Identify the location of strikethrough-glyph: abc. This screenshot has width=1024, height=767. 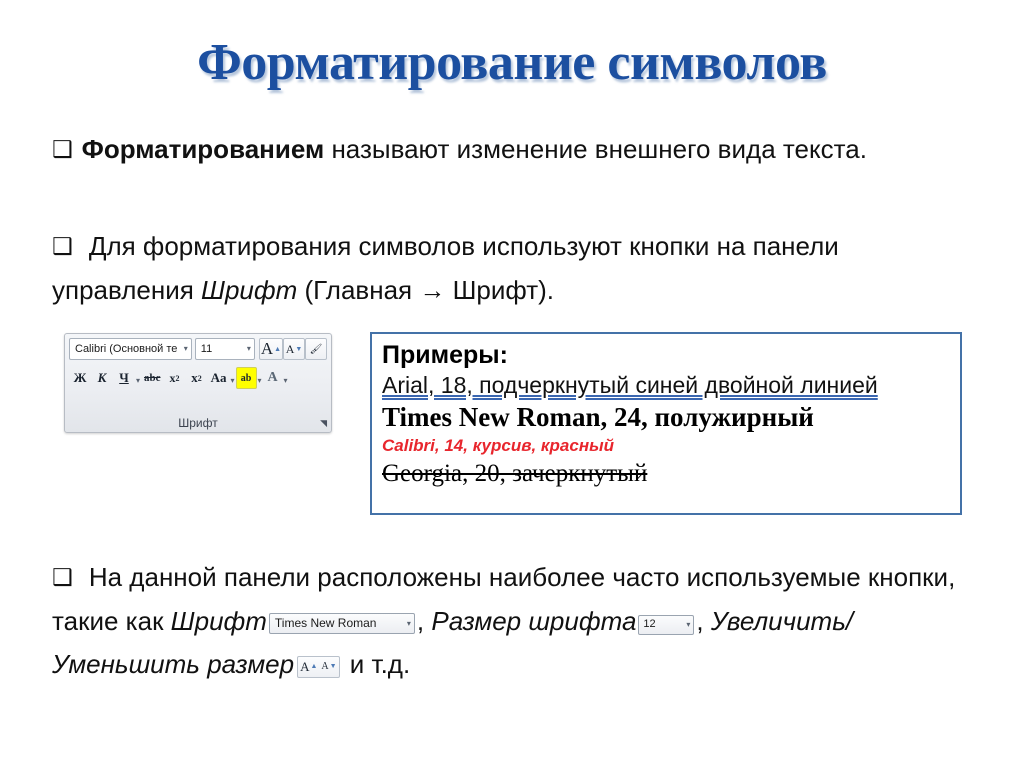
(152, 378).